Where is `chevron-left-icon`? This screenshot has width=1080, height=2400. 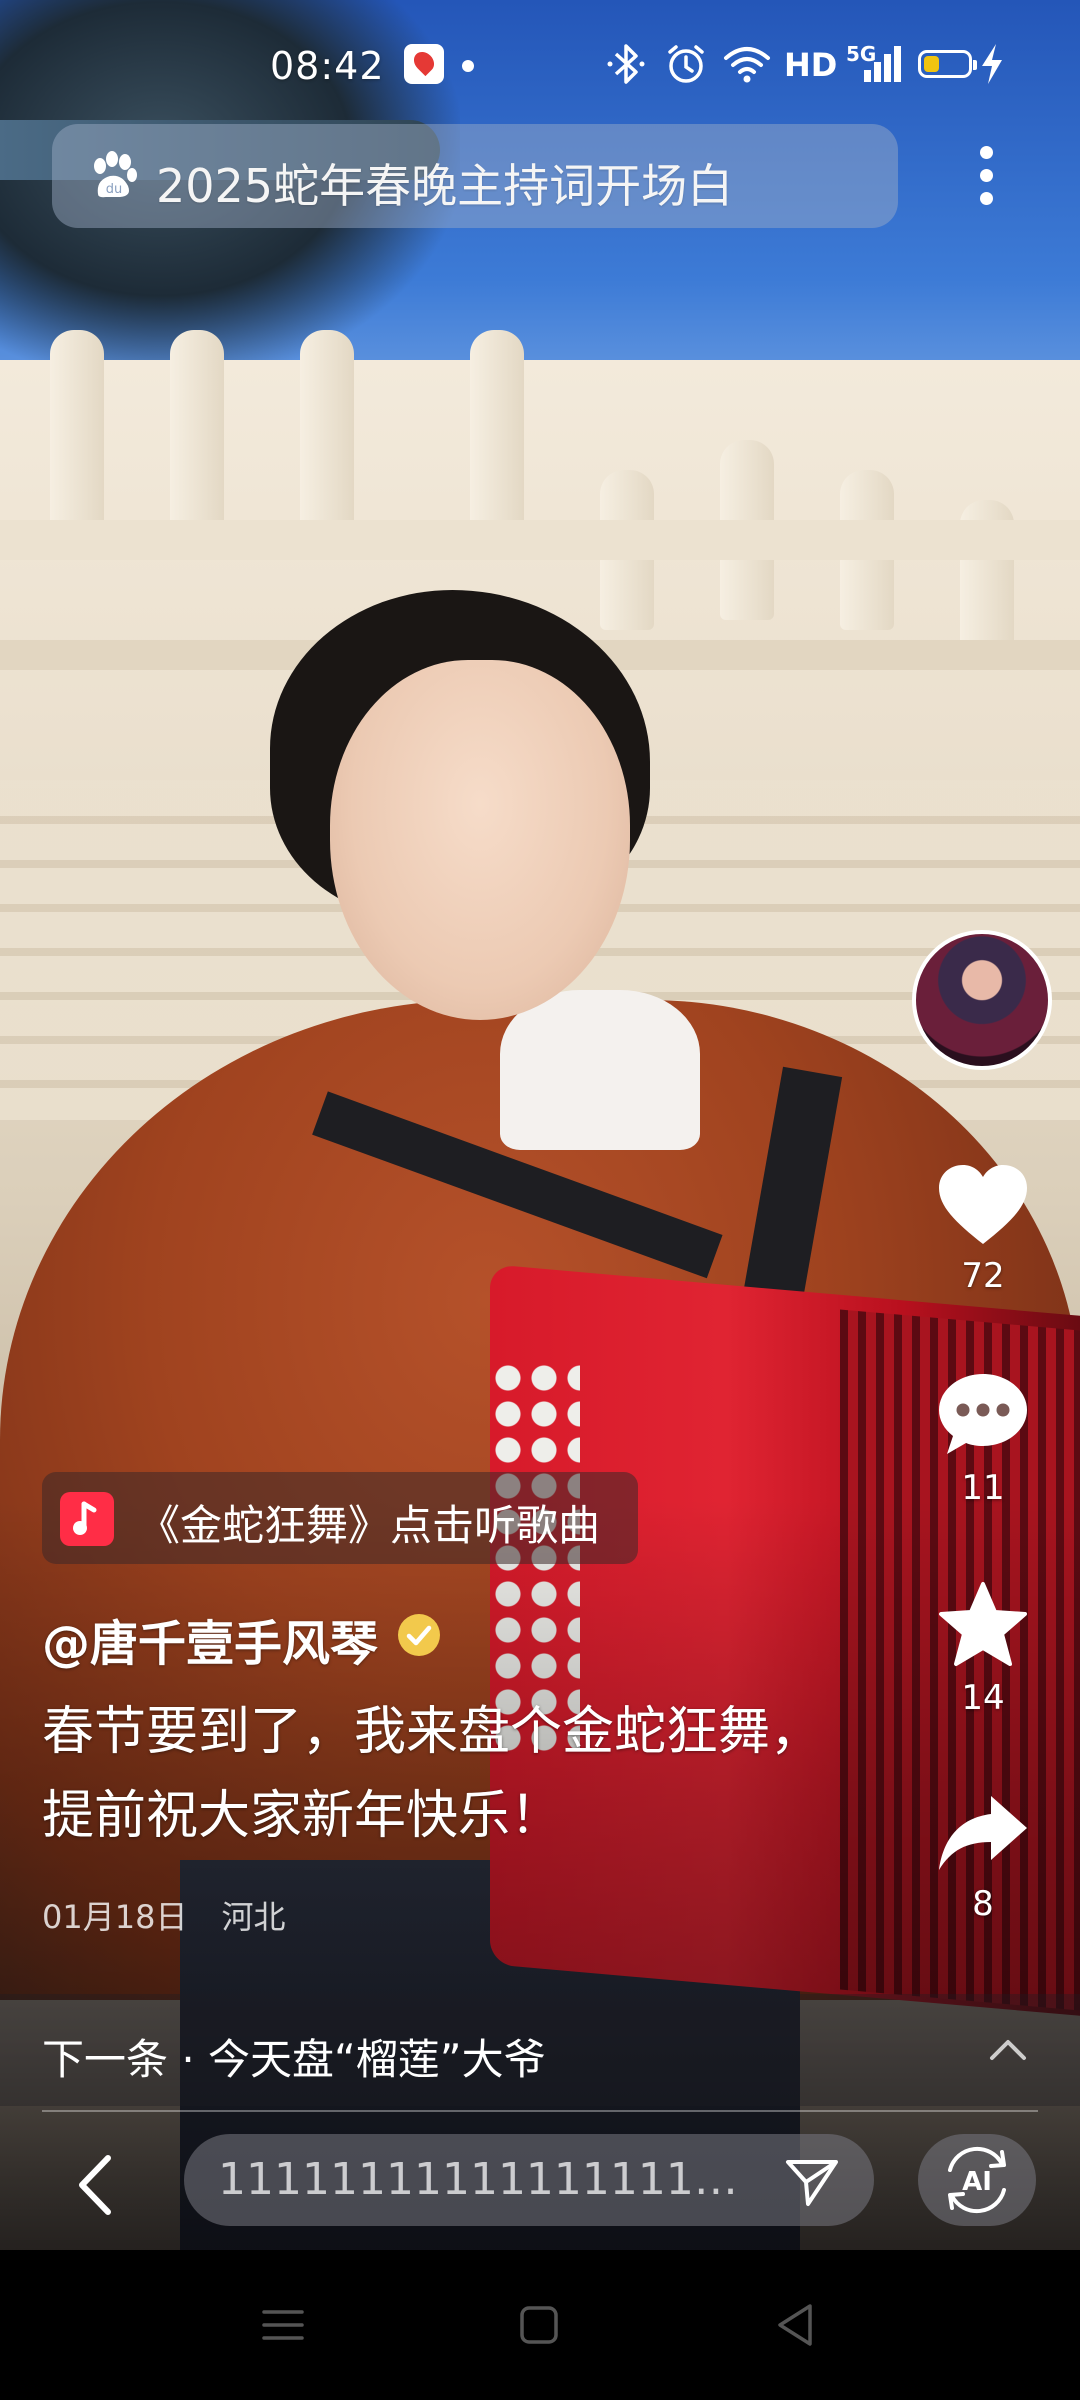
chevron-left-icon is located at coordinates (95, 2185).